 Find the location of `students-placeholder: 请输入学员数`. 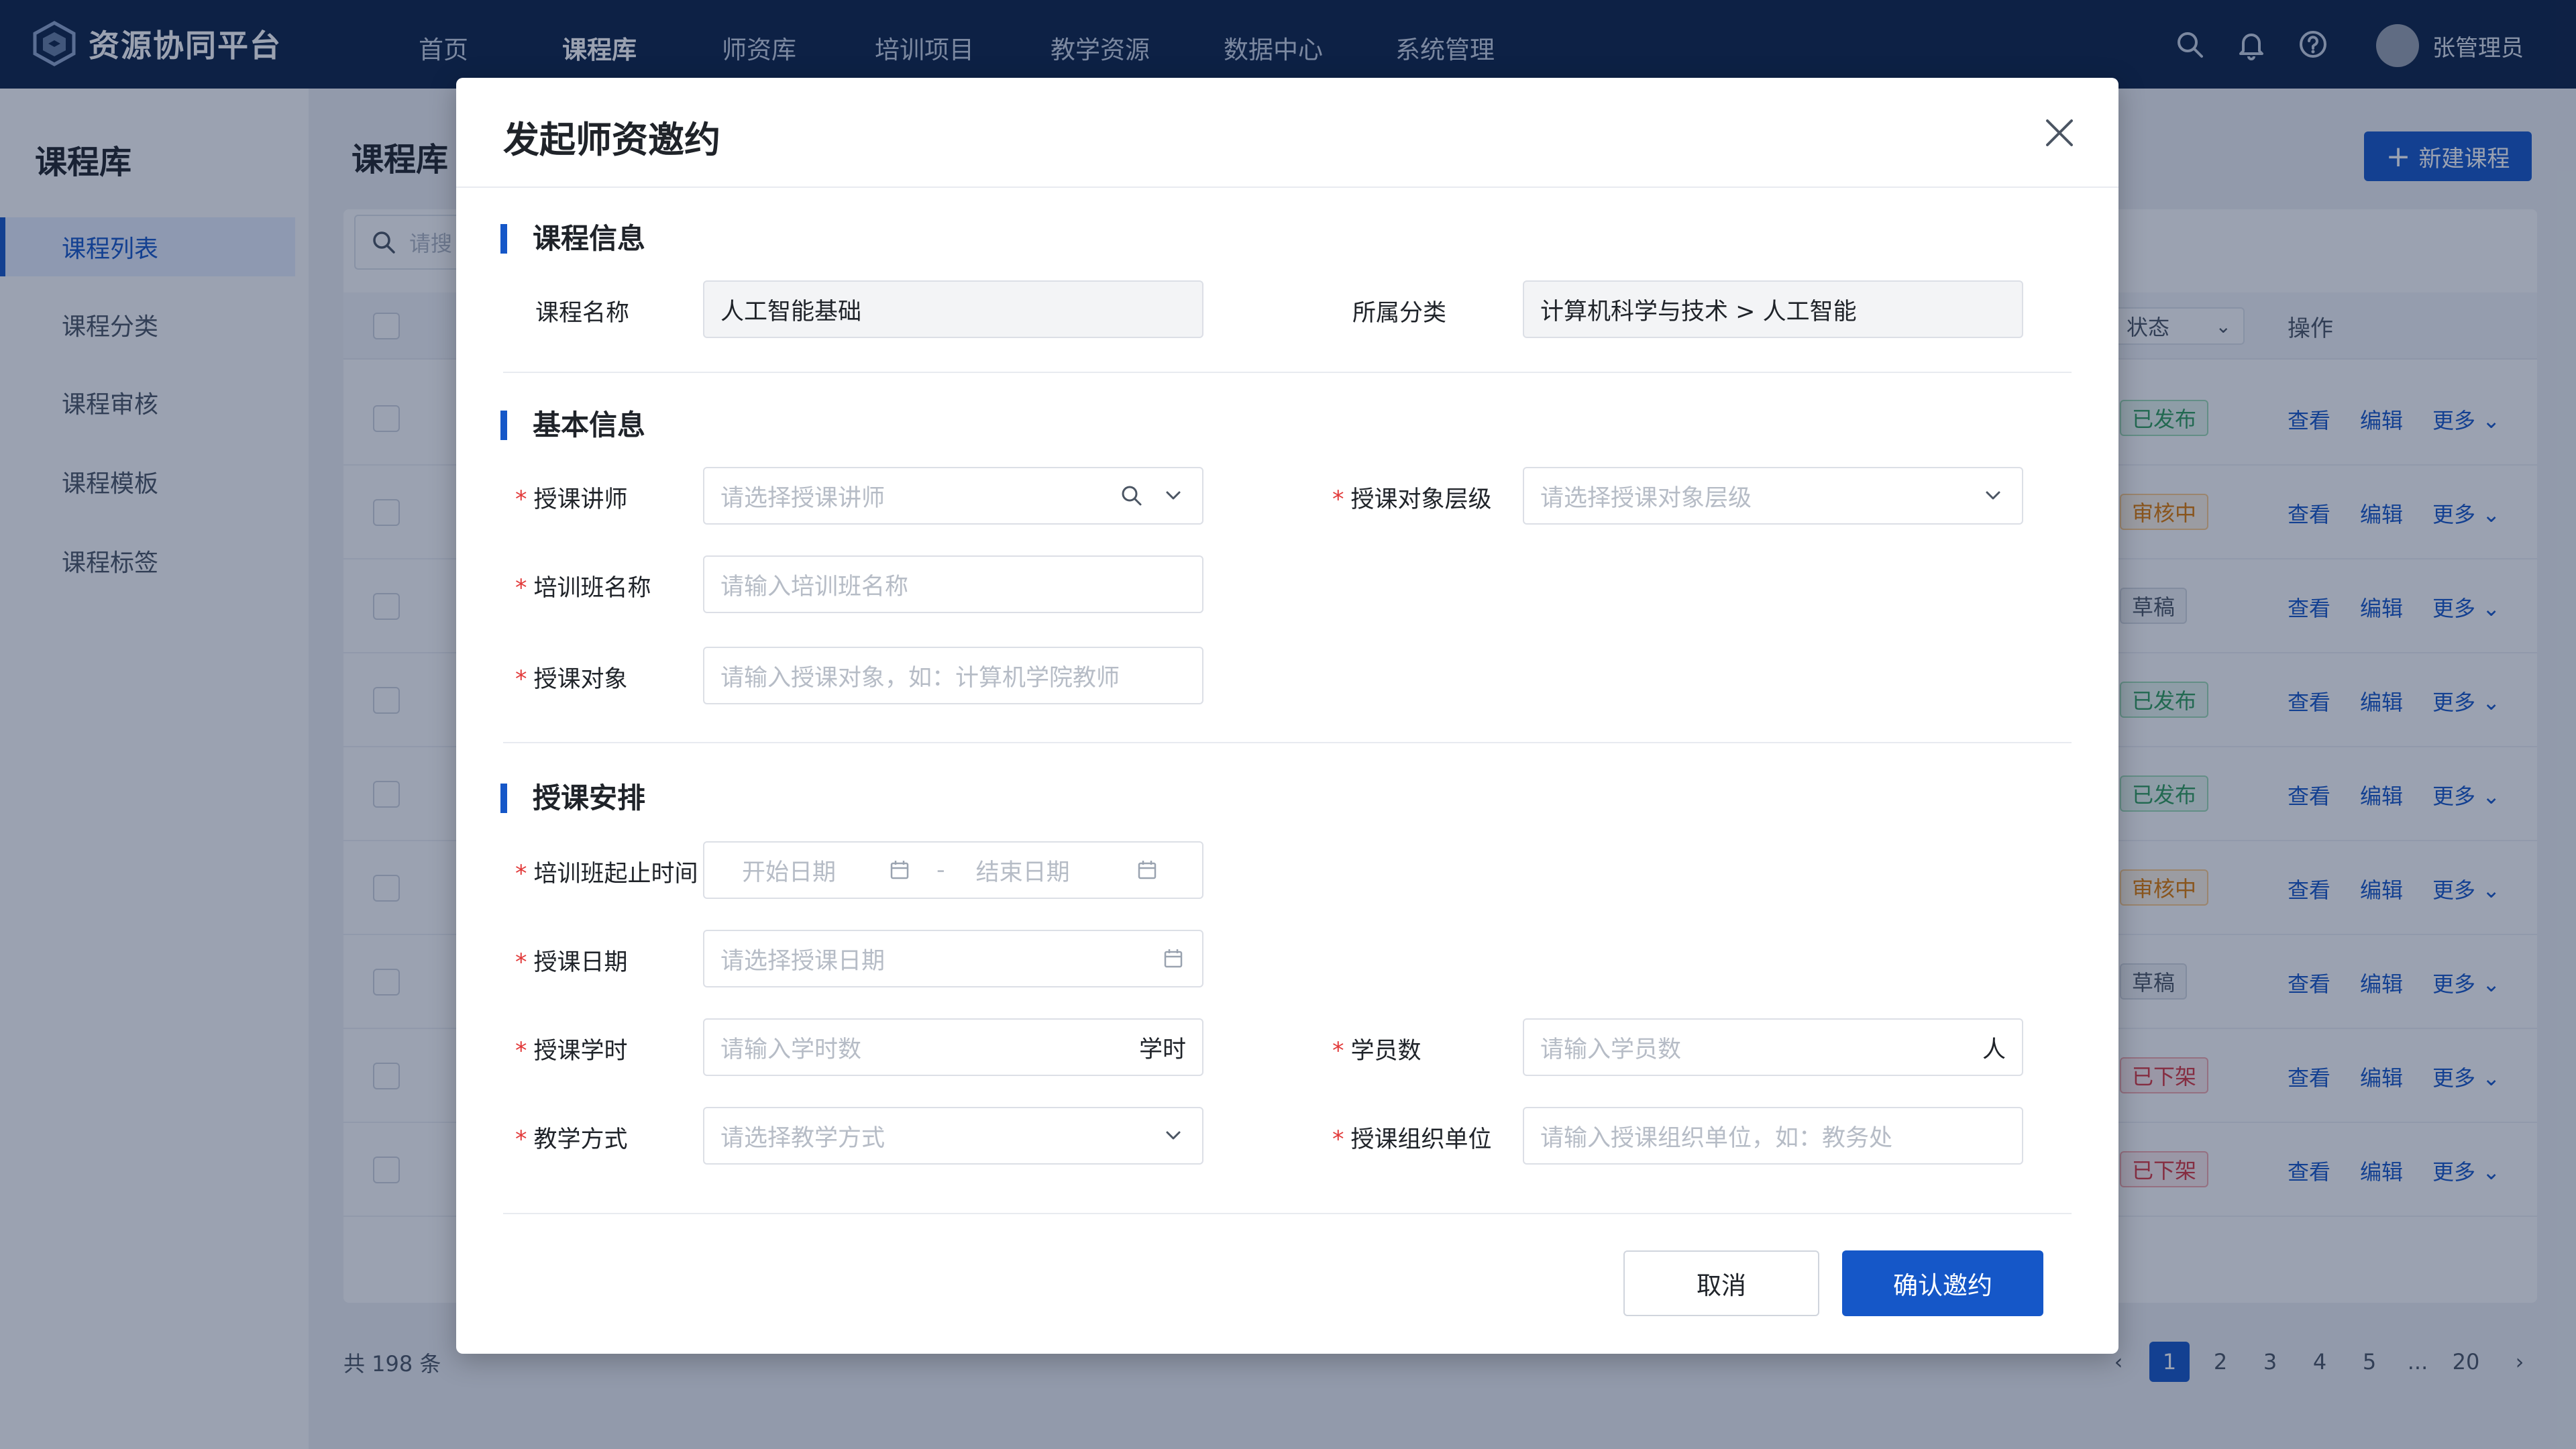

students-placeholder: 请输入学员数 is located at coordinates (1611, 1049).